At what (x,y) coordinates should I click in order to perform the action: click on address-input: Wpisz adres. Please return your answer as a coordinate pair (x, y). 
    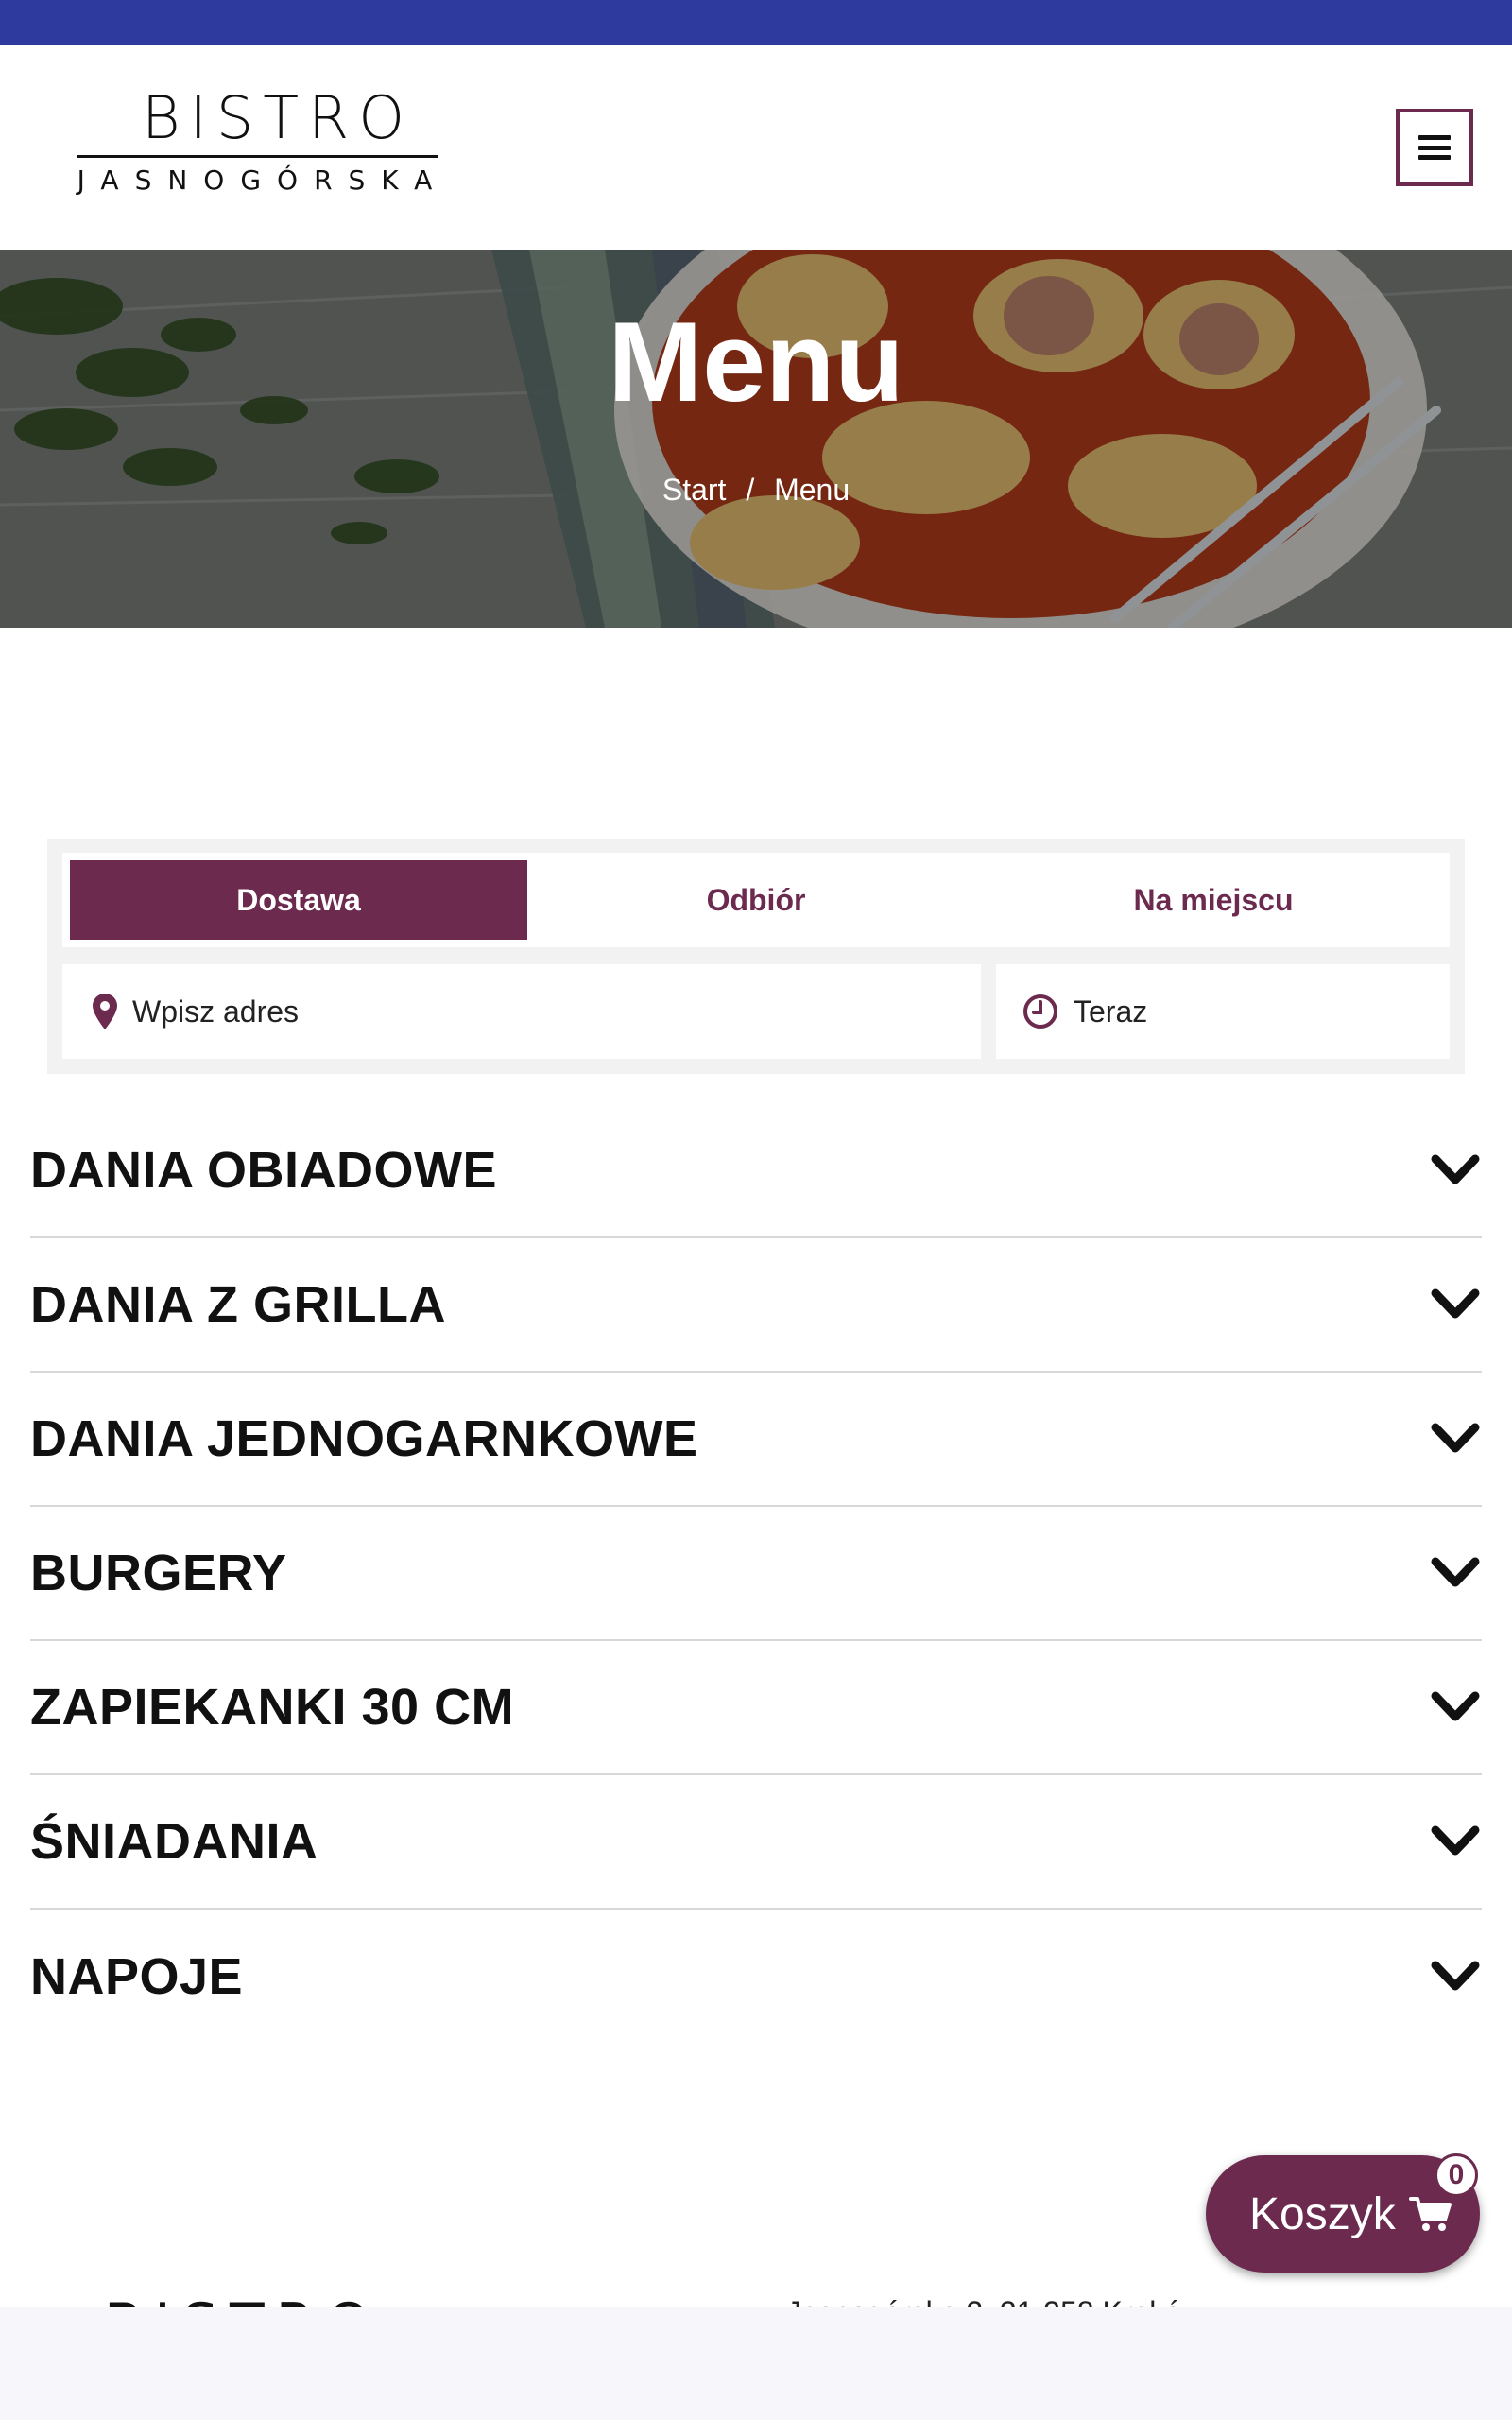
    Looking at the image, I should click on (521, 1012).